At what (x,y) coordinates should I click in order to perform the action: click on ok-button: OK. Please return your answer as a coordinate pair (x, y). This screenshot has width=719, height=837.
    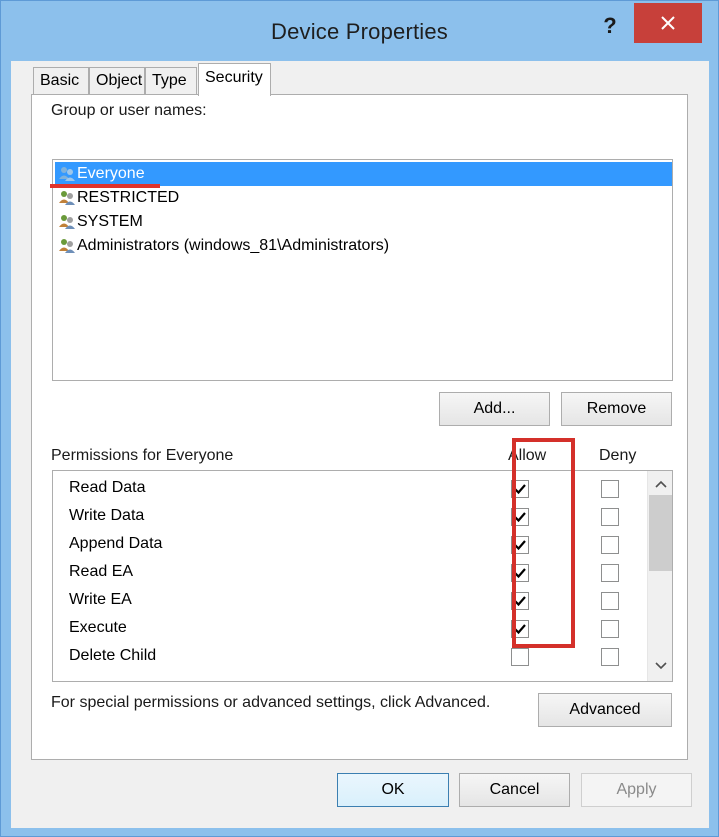
    Looking at the image, I should click on (393, 790).